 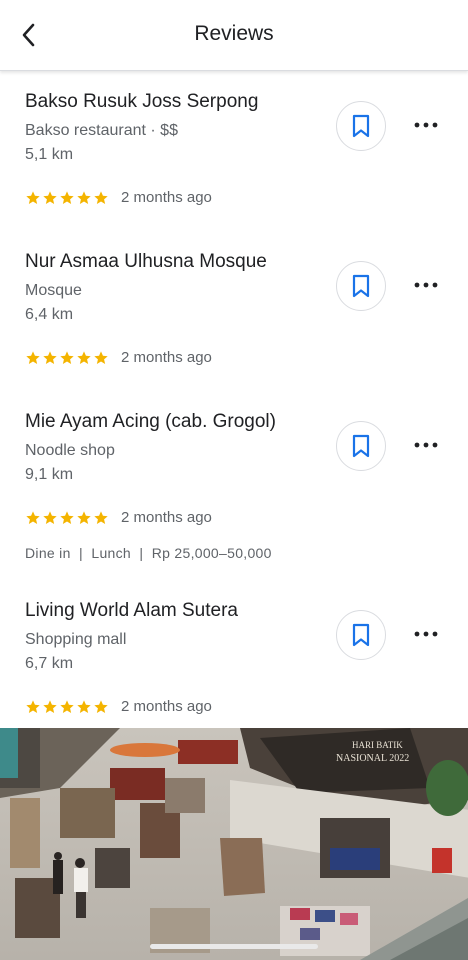 I want to click on top-bar: Reviews, so click(x=234, y=35).